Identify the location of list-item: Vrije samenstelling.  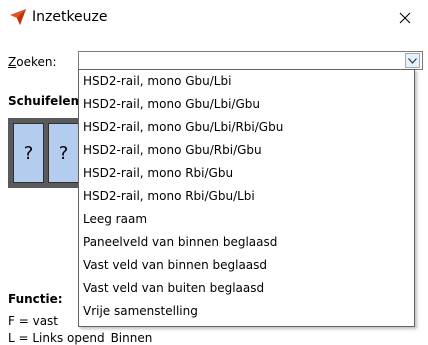
(246, 311).